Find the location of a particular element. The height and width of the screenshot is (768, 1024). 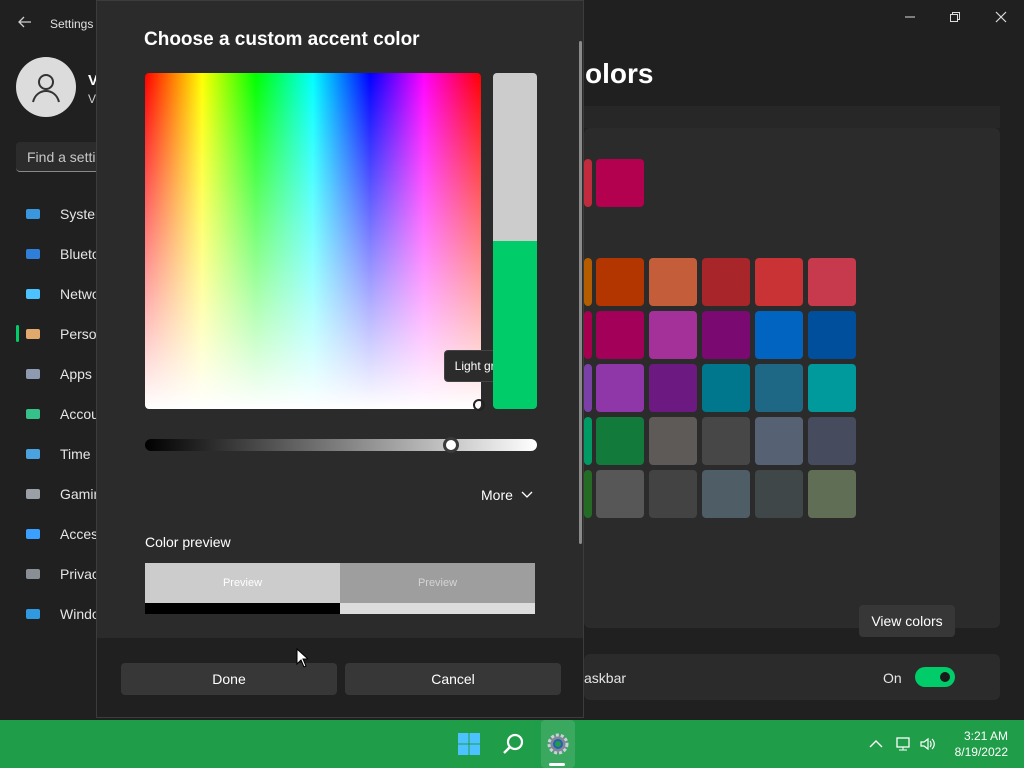

windows-taskbar: 3:21 AM 8/19/2022 is located at coordinates (512, 744).